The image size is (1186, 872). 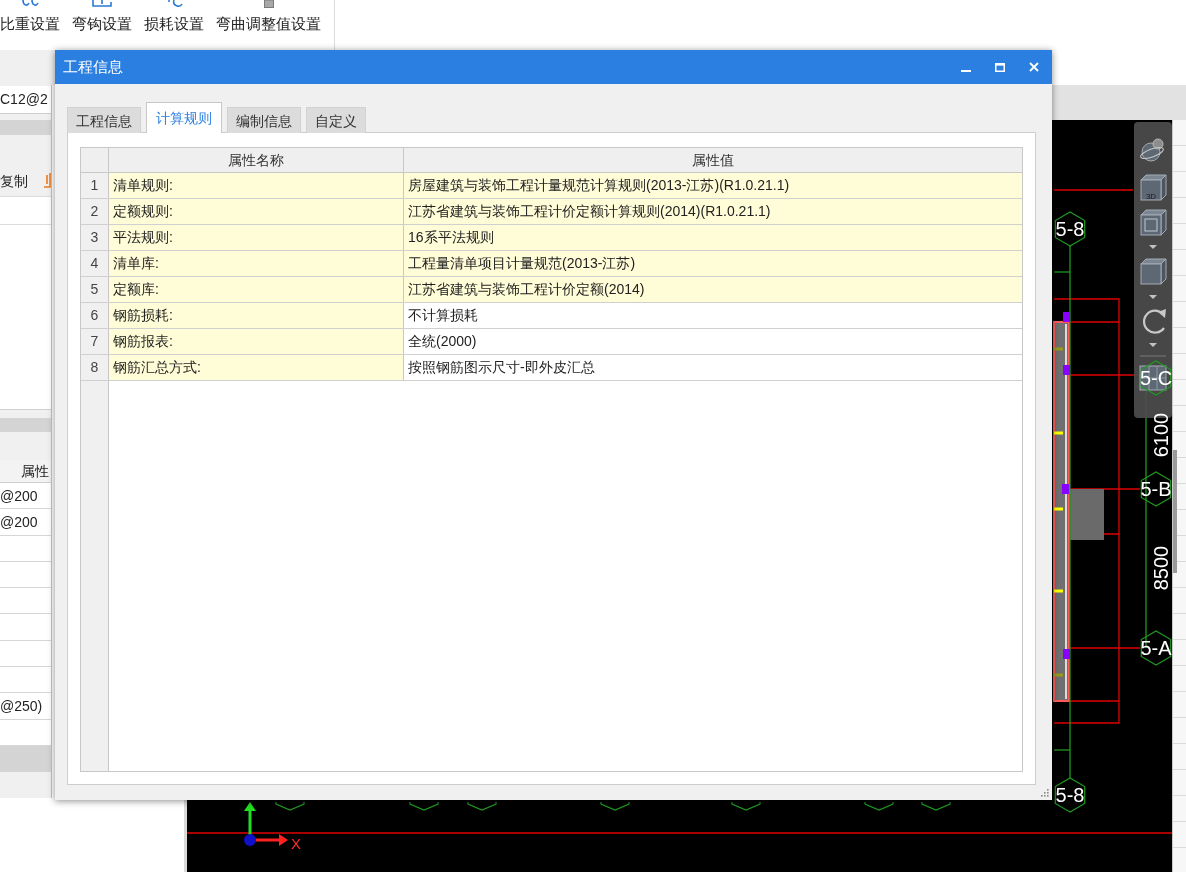 I want to click on squiggle-icon, so click(x=30, y=4).